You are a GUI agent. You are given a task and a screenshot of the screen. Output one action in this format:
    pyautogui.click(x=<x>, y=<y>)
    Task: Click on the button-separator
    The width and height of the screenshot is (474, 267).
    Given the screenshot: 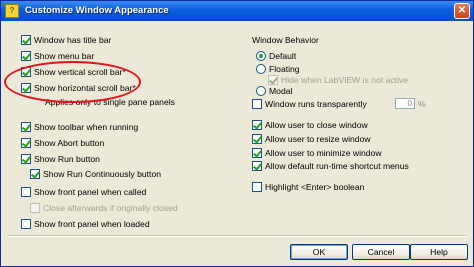 What is the action you would take?
    pyautogui.click(x=237, y=236)
    